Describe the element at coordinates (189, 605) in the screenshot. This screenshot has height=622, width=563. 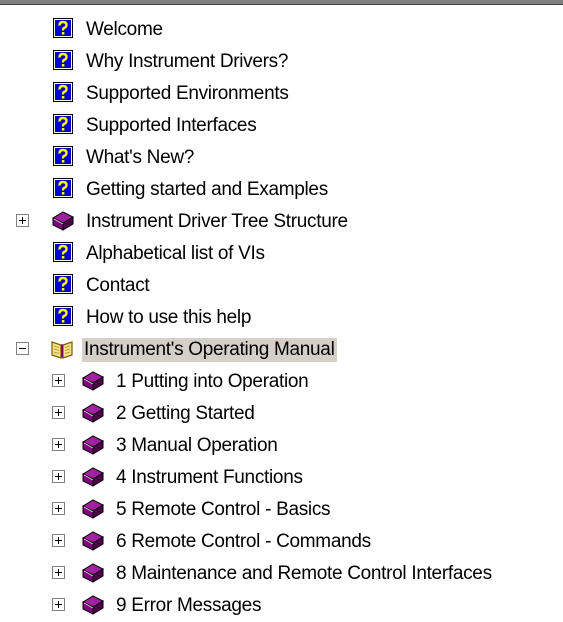
I see `tree-item-label: 9 Error Messages` at that location.